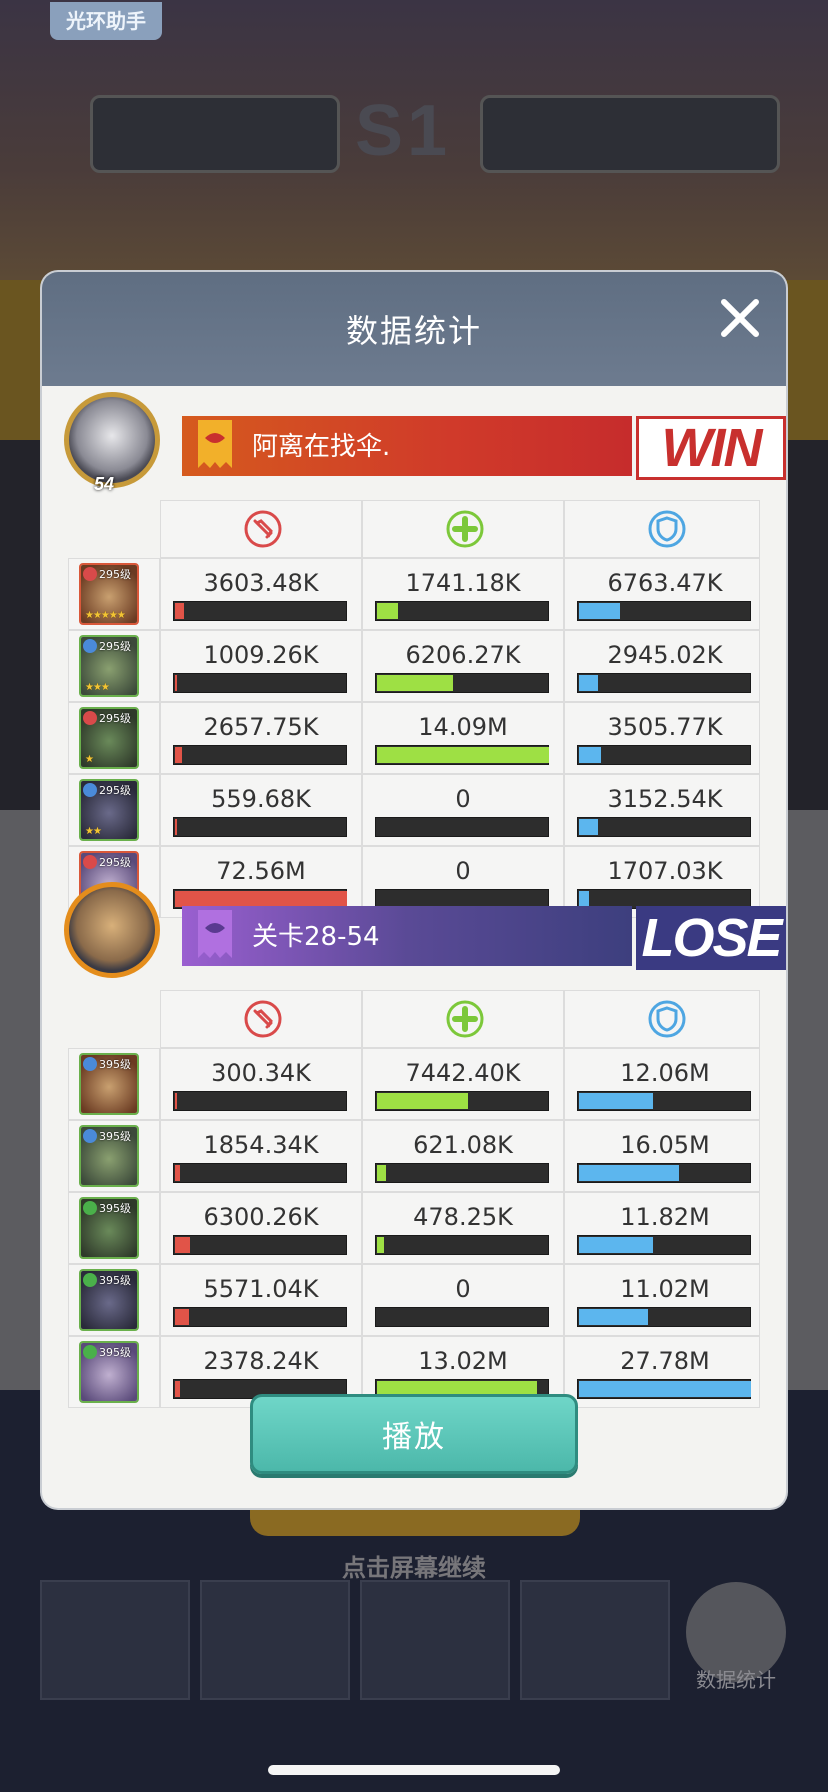 The image size is (828, 1792). I want to click on tank-value: 2945.02K, so click(665, 655).